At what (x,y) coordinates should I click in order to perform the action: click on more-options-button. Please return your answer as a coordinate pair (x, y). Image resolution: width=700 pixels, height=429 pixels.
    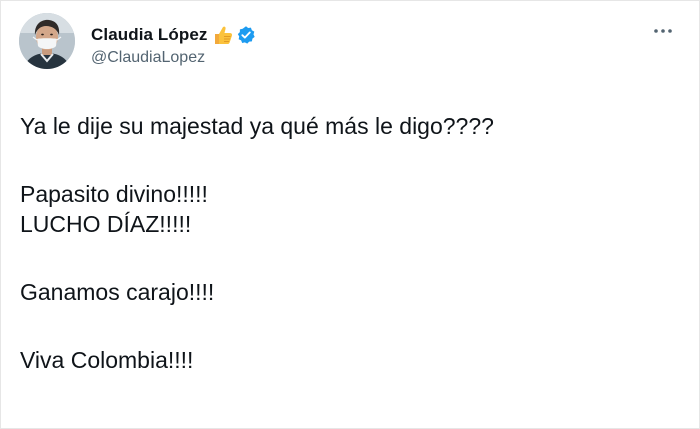
    Looking at the image, I should click on (663, 31).